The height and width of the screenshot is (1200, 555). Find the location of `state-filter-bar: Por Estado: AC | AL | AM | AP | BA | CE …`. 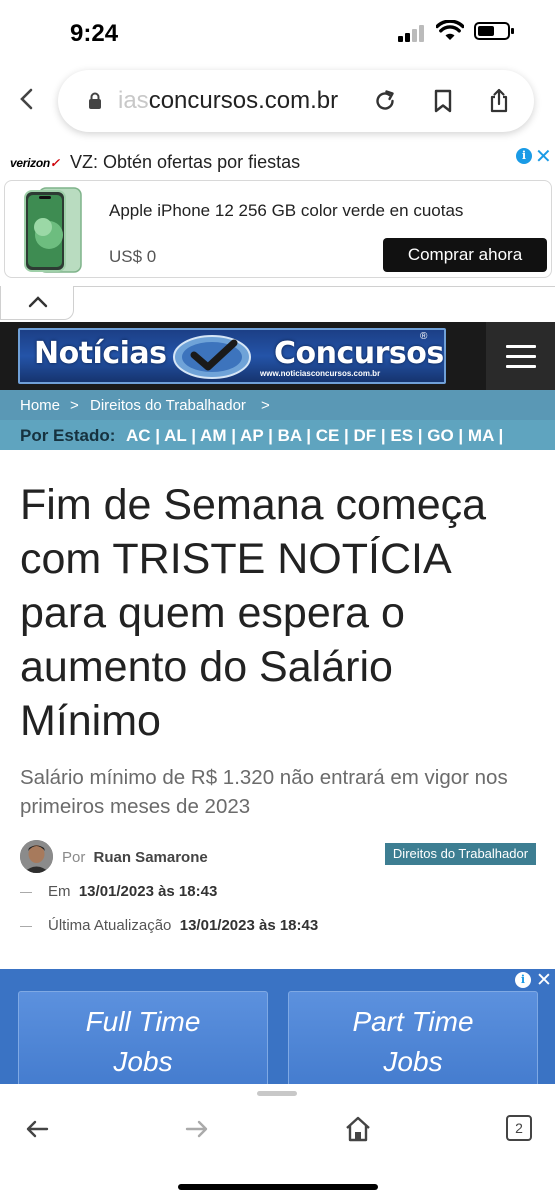

state-filter-bar: Por Estado: AC | AL | AM | AP | BA | CE … is located at coordinates (277, 435).